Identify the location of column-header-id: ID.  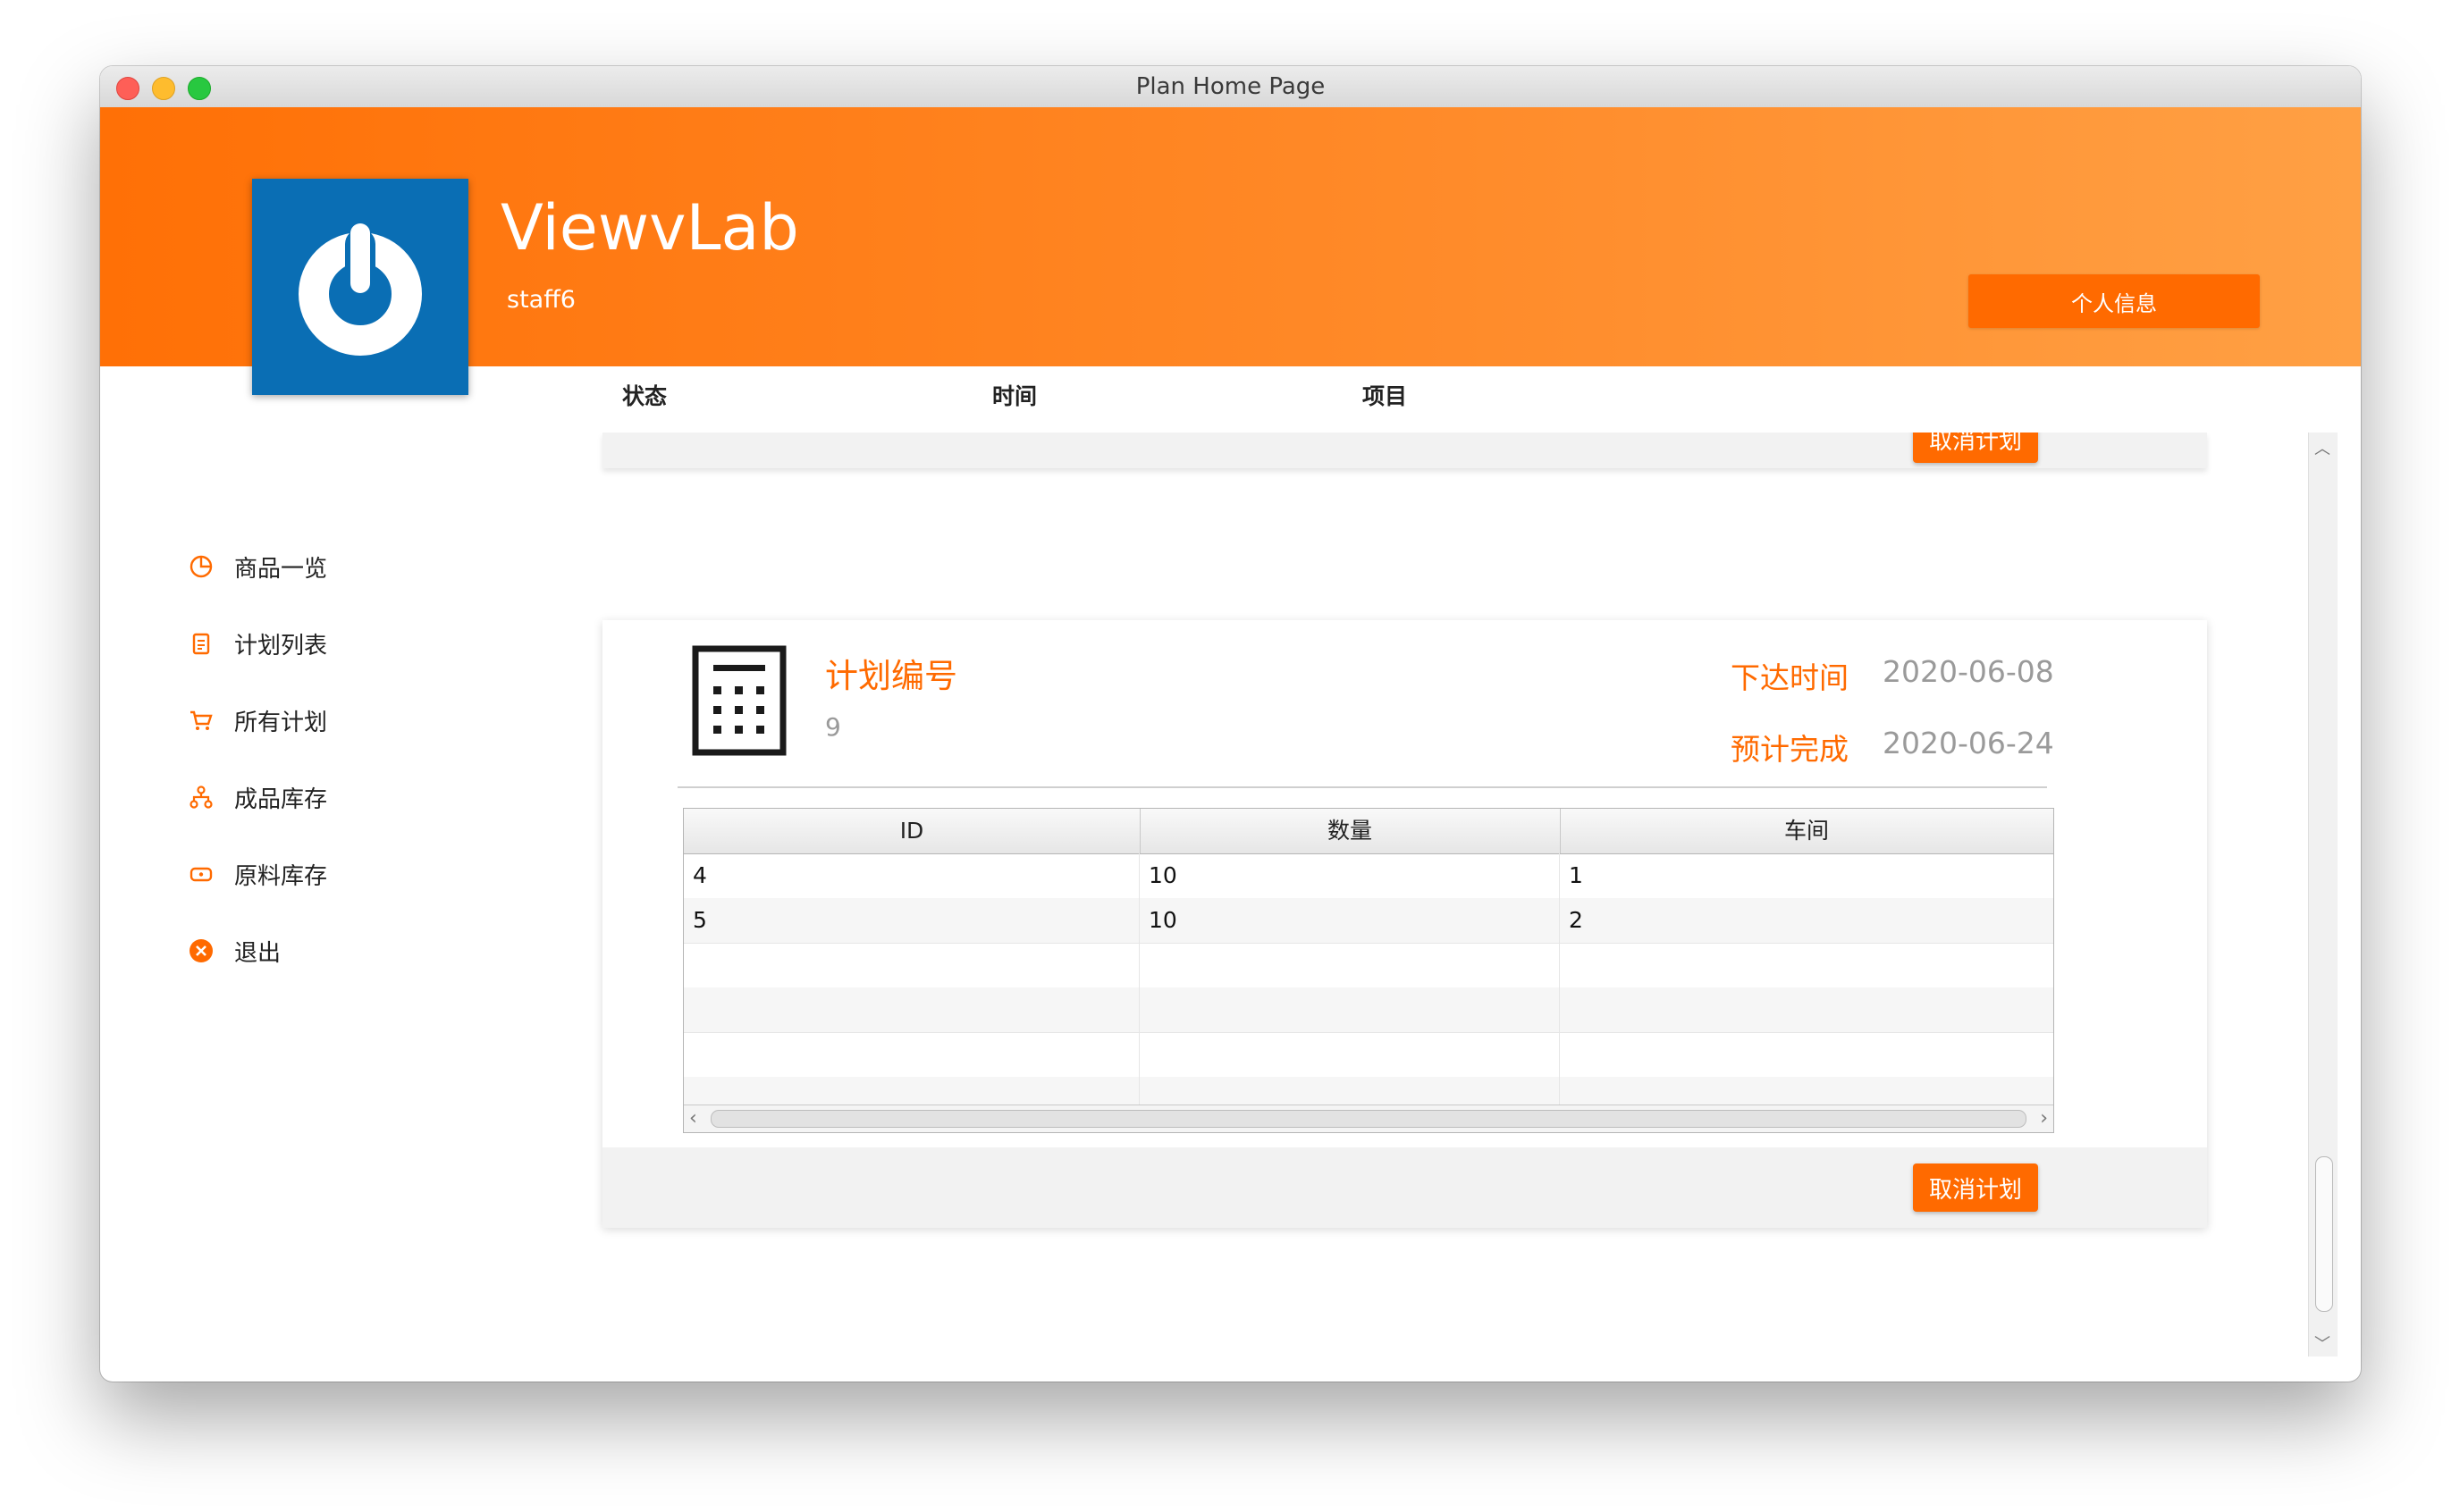
(912, 831).